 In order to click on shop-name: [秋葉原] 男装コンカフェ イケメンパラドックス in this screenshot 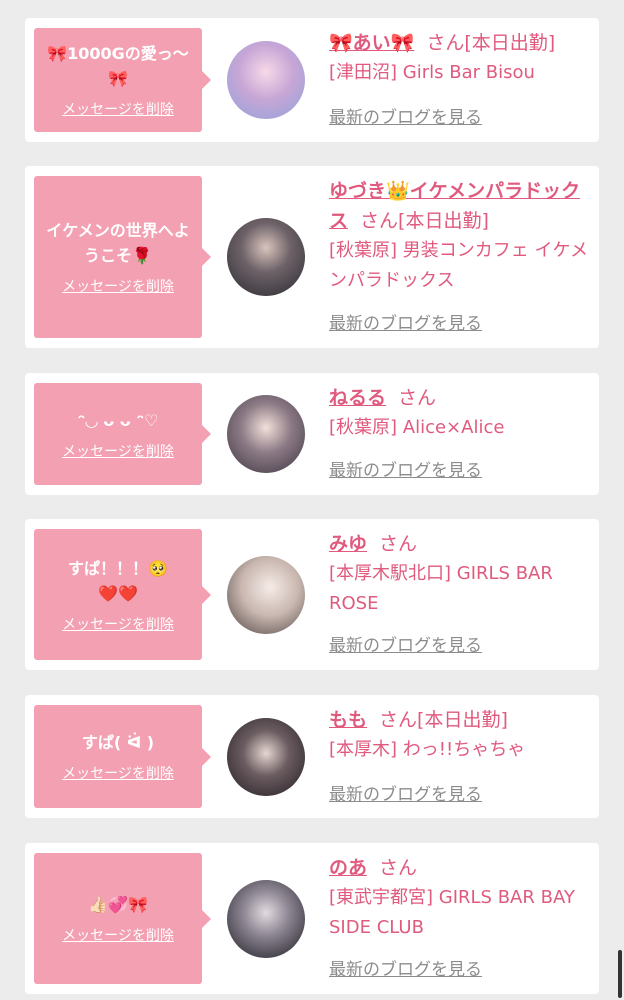, I will do `click(458, 265)`.